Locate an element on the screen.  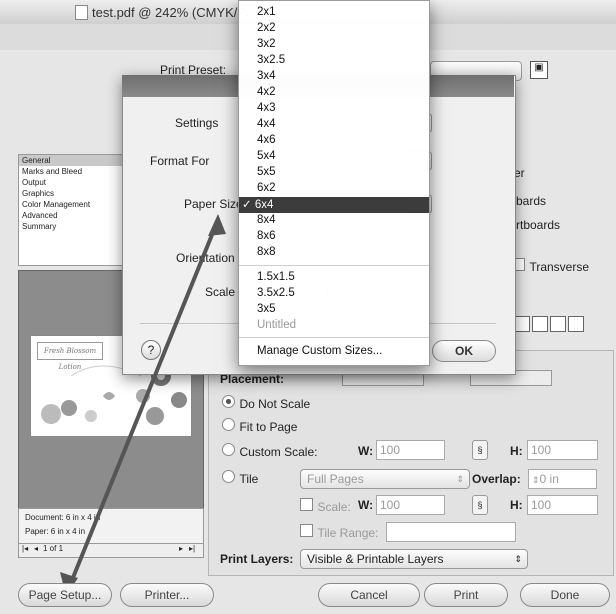
menu-item: 3x4 is located at coordinates (266, 76).